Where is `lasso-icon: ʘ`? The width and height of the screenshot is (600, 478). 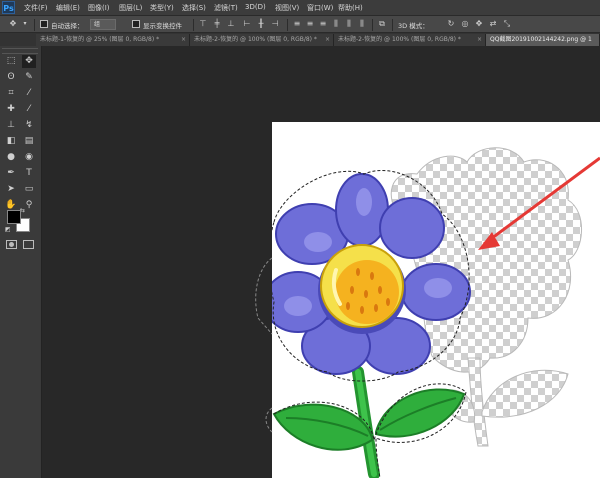 lasso-icon: ʘ is located at coordinates (11, 77).